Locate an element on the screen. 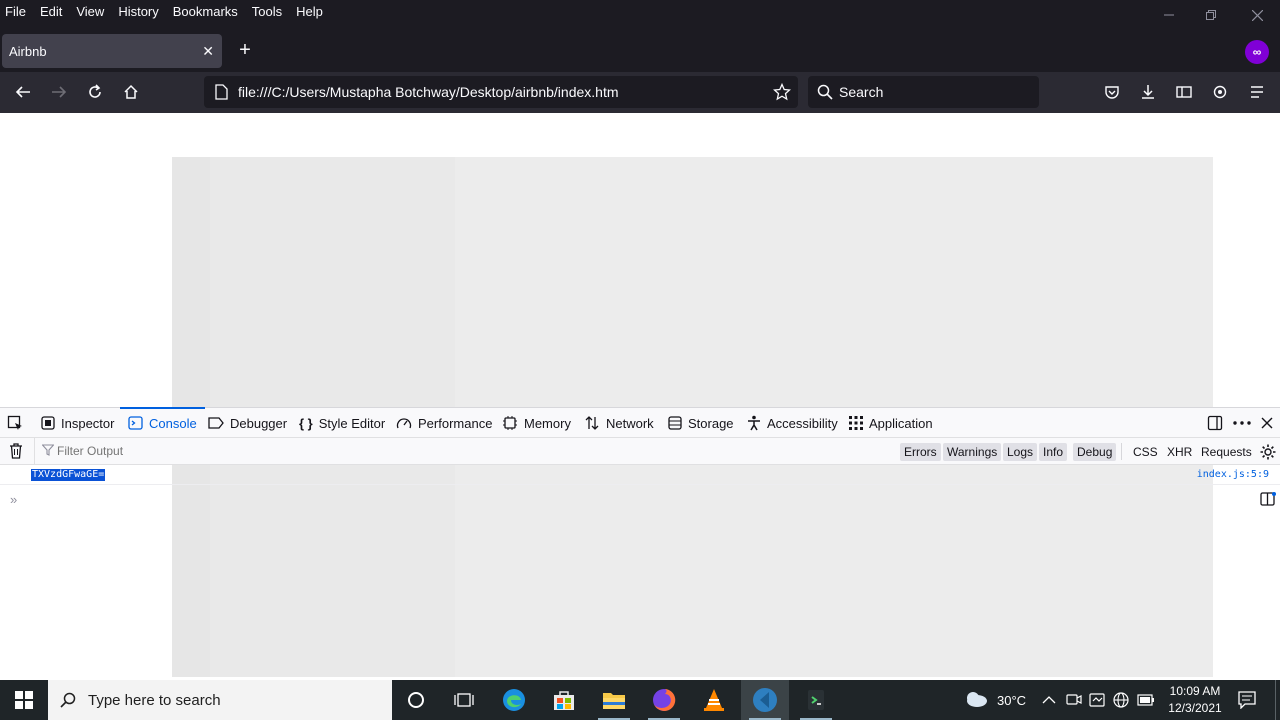 The image size is (1280, 720). bookmark-star-icon is located at coordinates (782, 92).